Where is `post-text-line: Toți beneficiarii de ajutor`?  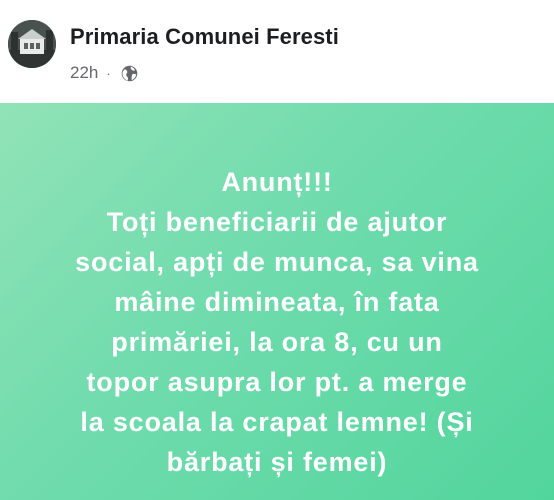
post-text-line: Toți beneficiarii de ajutor is located at coordinates (277, 222).